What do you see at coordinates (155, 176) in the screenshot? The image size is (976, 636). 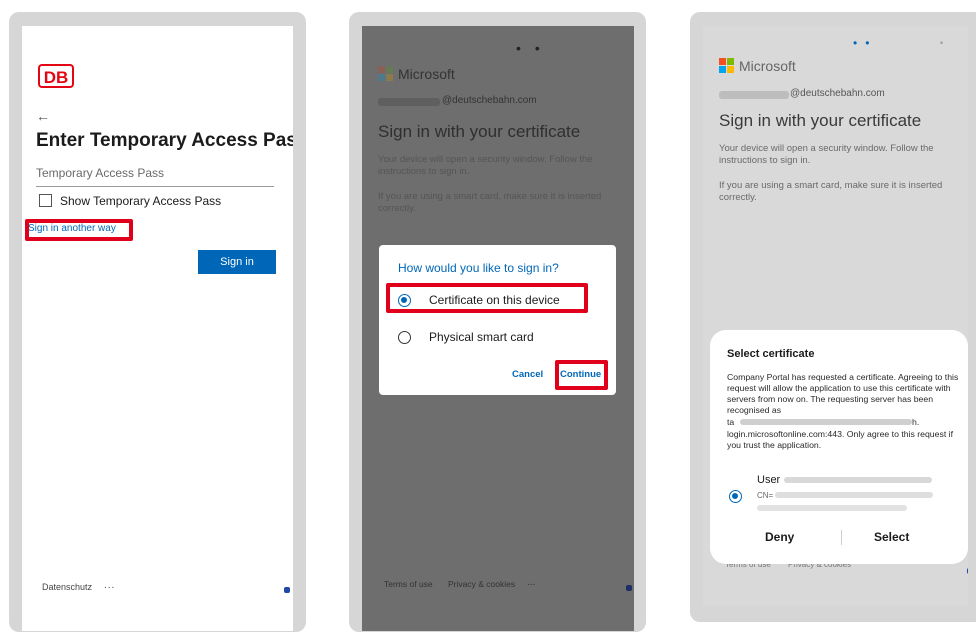 I see `temporary-access-pass-input: Temporary Access Pass` at bounding box center [155, 176].